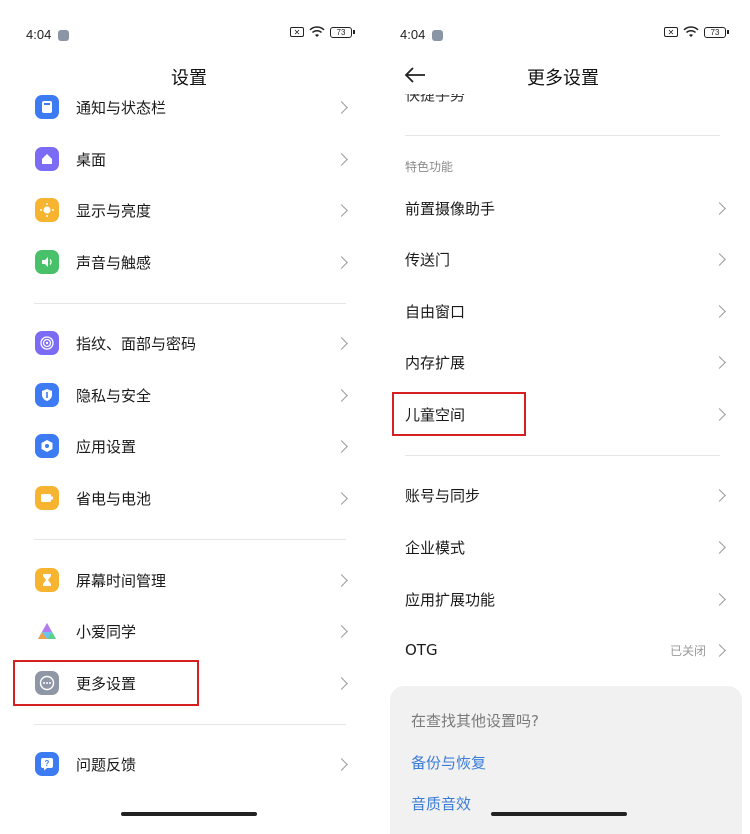  Describe the element at coordinates (563, 259) in the screenshot. I see `more-item-portal: 传送门` at that location.